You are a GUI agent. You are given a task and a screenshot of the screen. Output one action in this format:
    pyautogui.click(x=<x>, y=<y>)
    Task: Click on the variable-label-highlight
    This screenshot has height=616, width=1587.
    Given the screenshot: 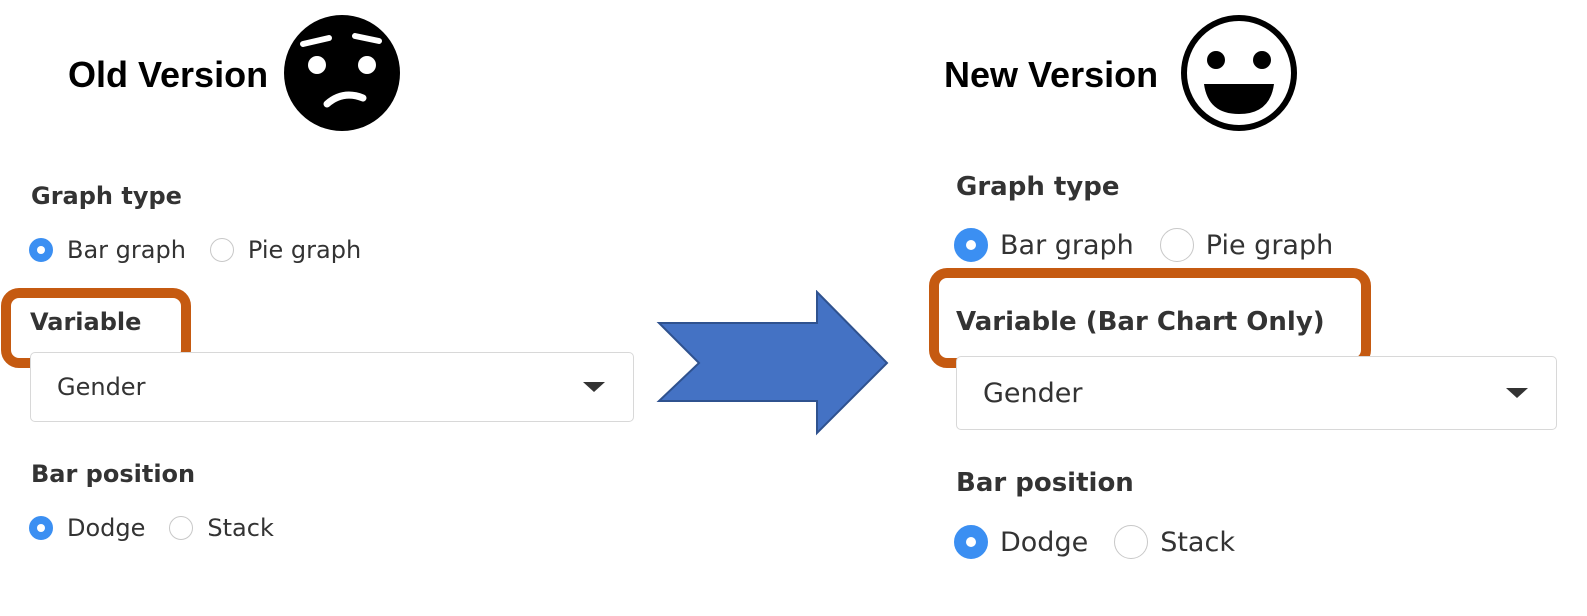 What is the action you would take?
    pyautogui.click(x=1150, y=318)
    